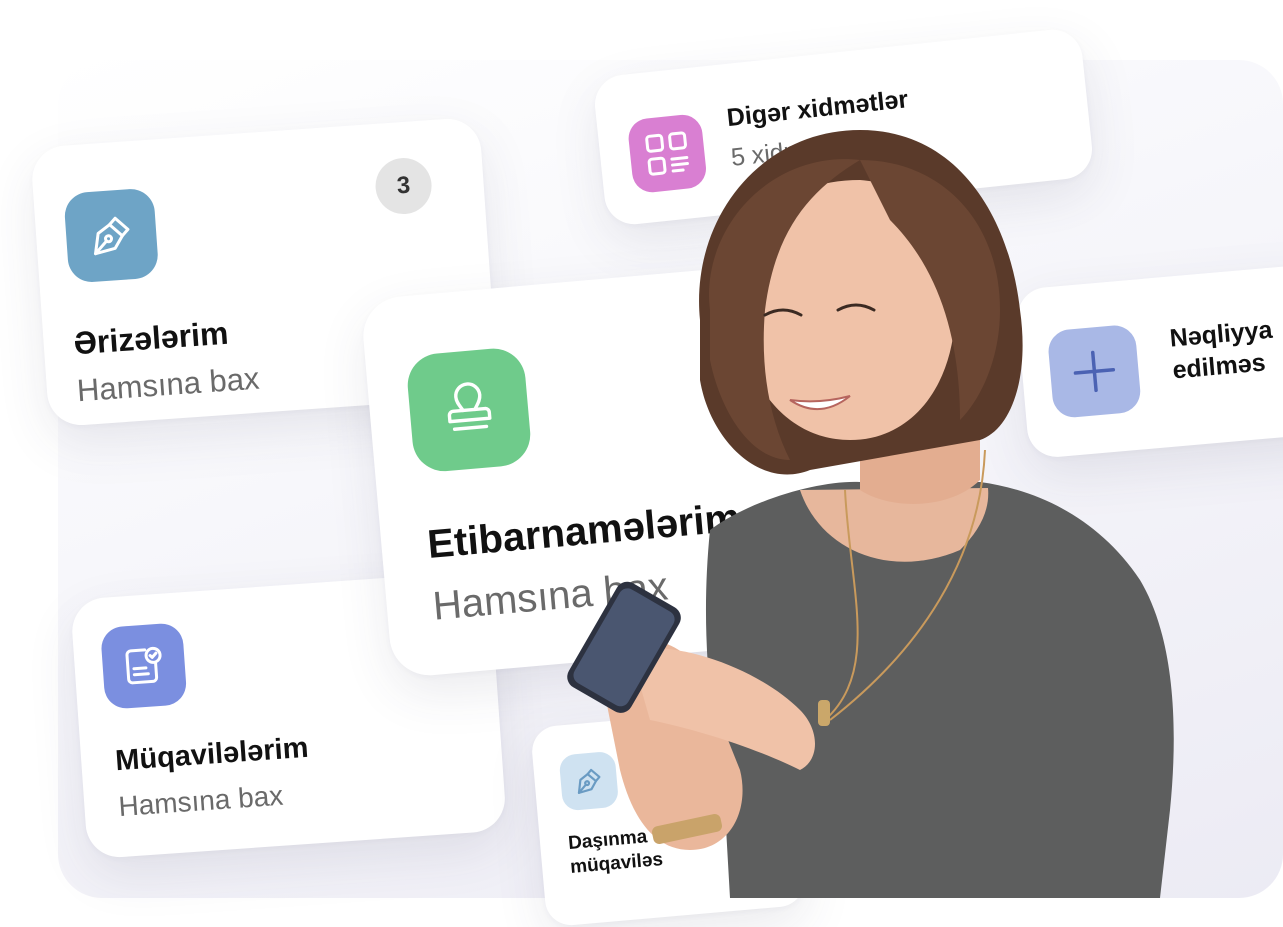 This screenshot has height=927, width=1283. Describe the element at coordinates (111, 235) in the screenshot. I see `pen-nib-icon` at that location.